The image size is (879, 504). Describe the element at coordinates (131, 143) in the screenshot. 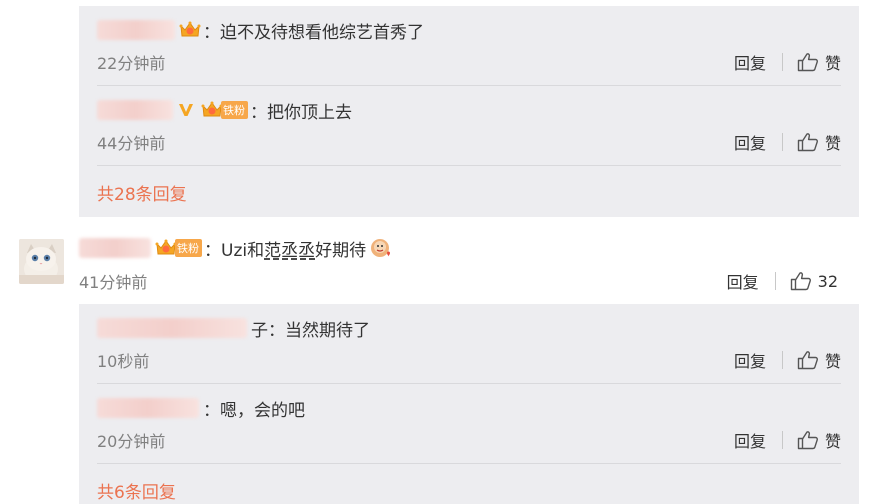

I see `reply-time: 44分钟前` at that location.